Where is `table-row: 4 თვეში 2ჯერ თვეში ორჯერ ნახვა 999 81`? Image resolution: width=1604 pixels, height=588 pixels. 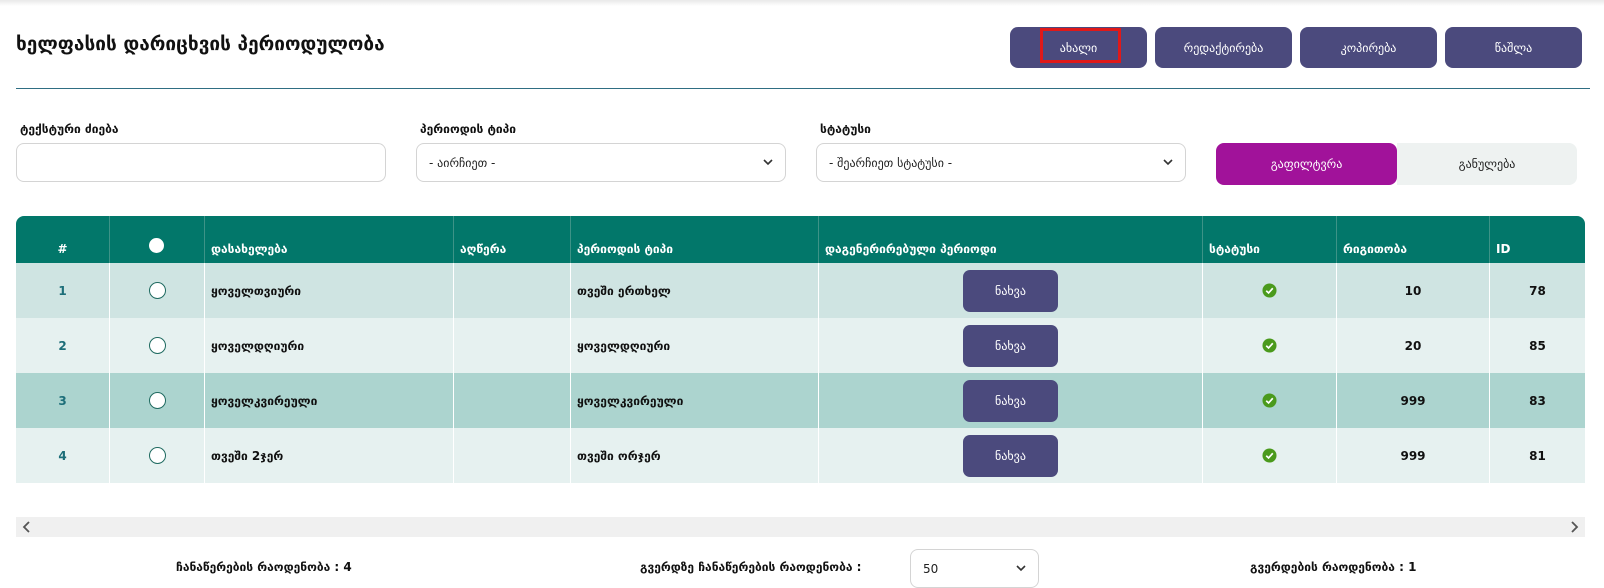 table-row: 4 თვეში 2ჯერ თვეში ორჯერ ნახვა 999 81 is located at coordinates (800, 455).